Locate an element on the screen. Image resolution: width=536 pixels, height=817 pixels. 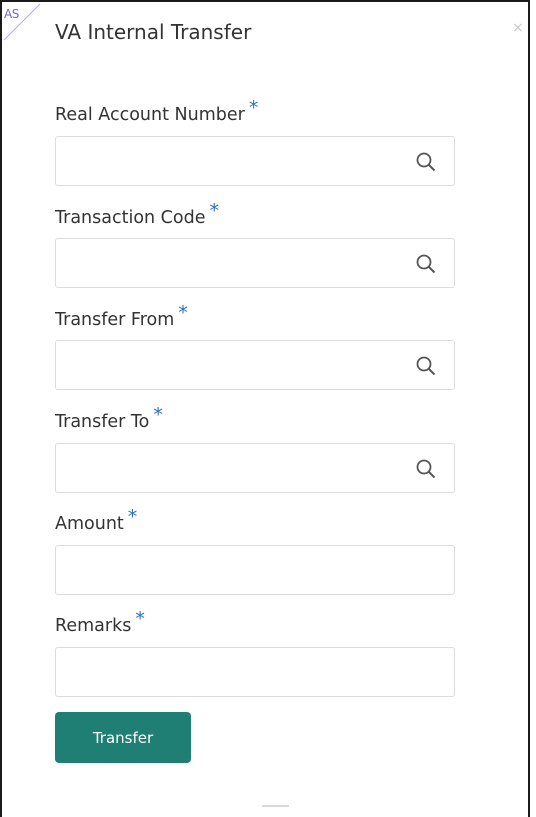
real-account-number-label-text: Real Account Number is located at coordinates (150, 115).